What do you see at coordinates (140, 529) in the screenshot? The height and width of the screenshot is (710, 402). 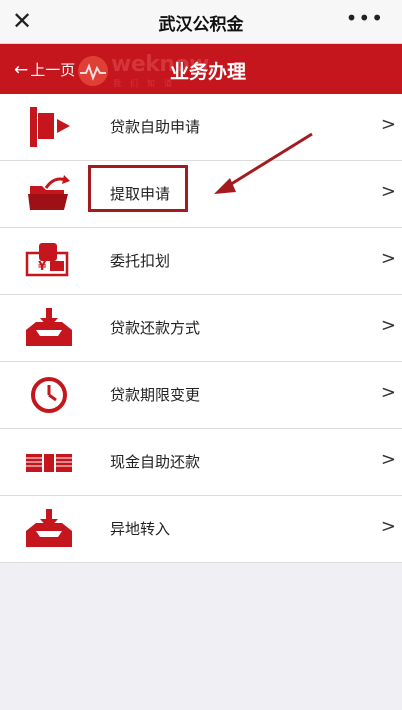 I see `menu-item-label: 异地转入` at bounding box center [140, 529].